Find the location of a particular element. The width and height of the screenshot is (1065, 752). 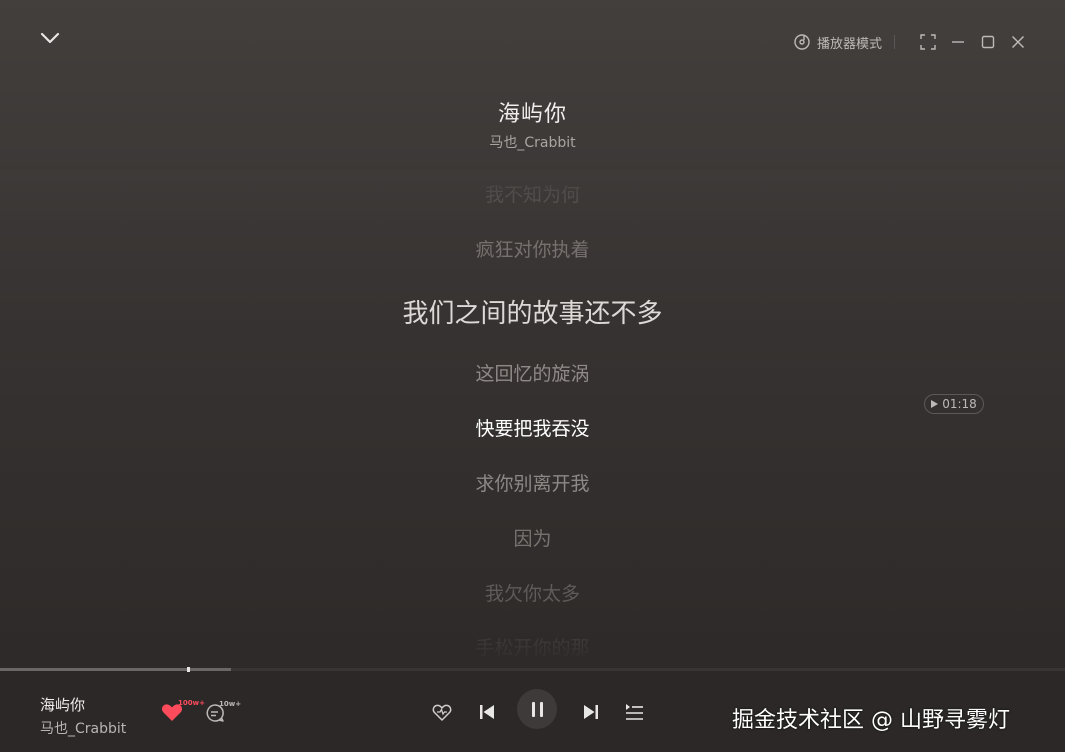

previous-icon is located at coordinates (487, 712).